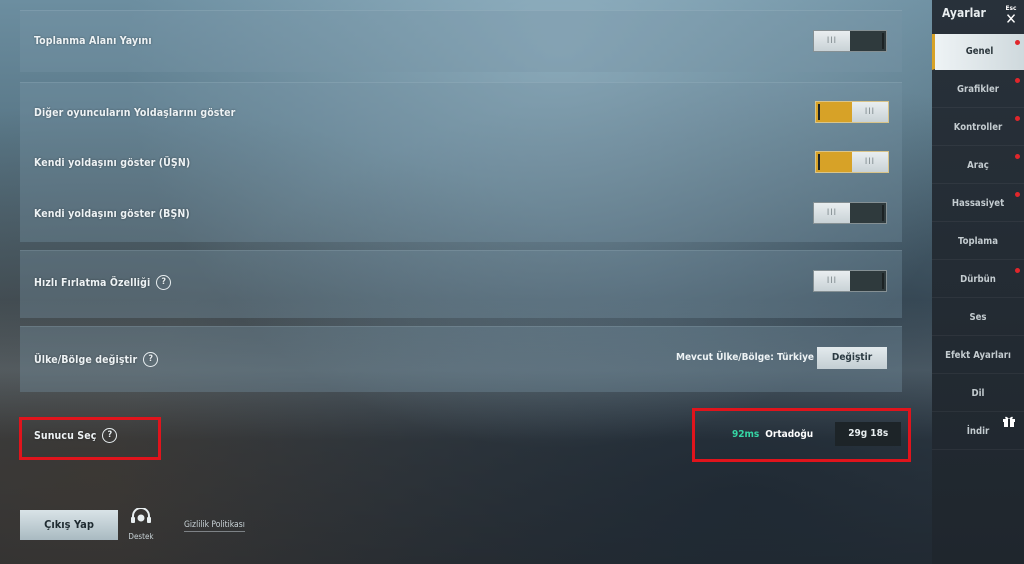  I want to click on show-others-teammates-toggle: III, so click(852, 112).